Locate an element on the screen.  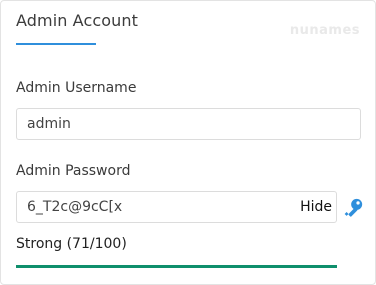
password-strength-meter is located at coordinates (176, 266).